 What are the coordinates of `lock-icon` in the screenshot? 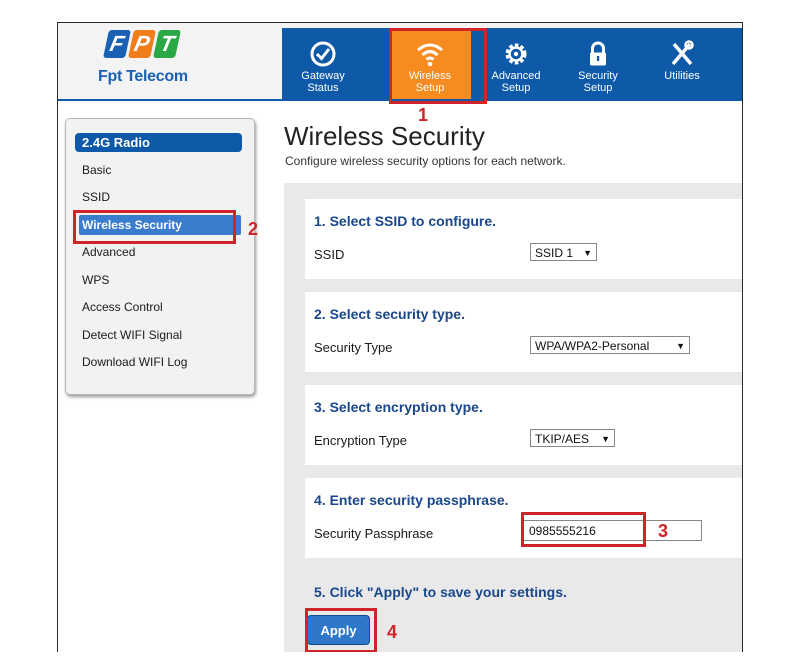 It's located at (598, 53).